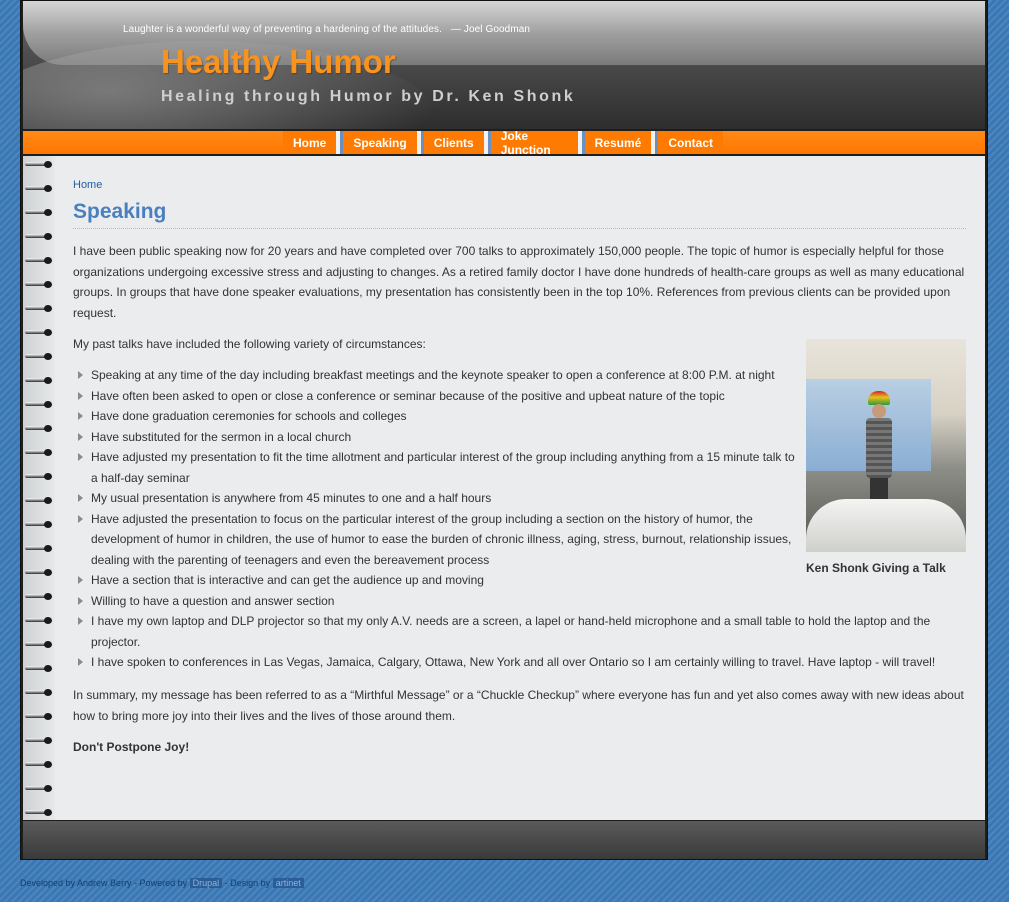 The image size is (1009, 902). I want to click on site-name-link: Healthy Humor, so click(278, 62).